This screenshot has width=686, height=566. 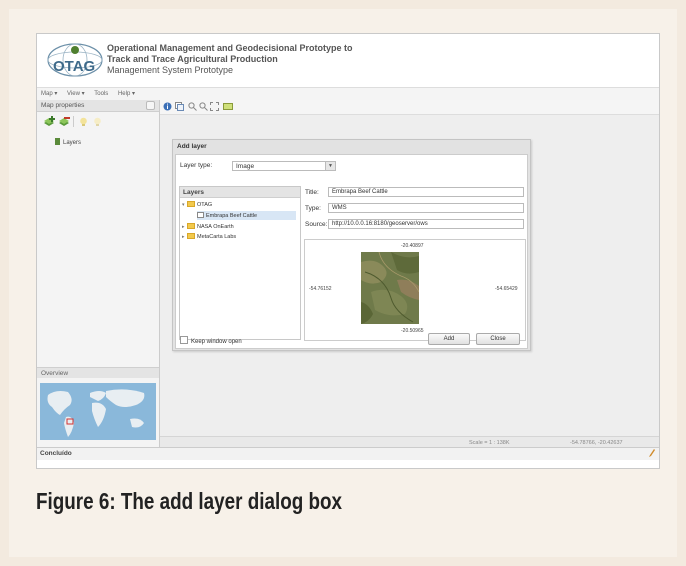 I want to click on pencil-icon, so click(x=652, y=453).